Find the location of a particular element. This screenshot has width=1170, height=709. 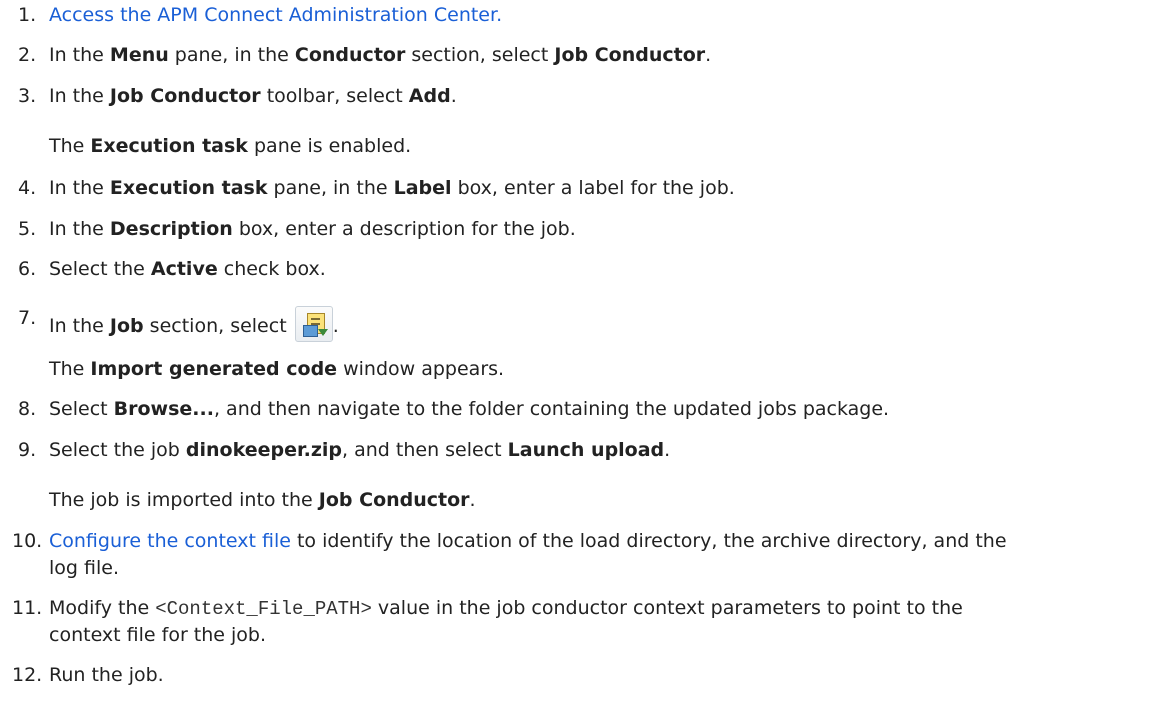

context-file-path-code: <Context_File_PATH> is located at coordinates (263, 609).